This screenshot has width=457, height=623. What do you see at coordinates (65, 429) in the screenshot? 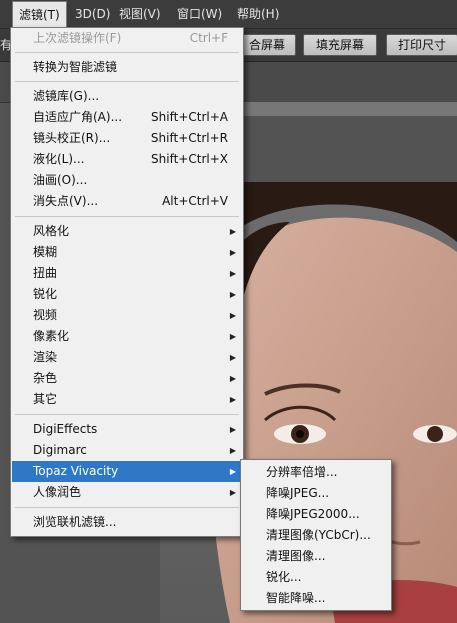
I see `digieffects-label: DigiEffects` at bounding box center [65, 429].